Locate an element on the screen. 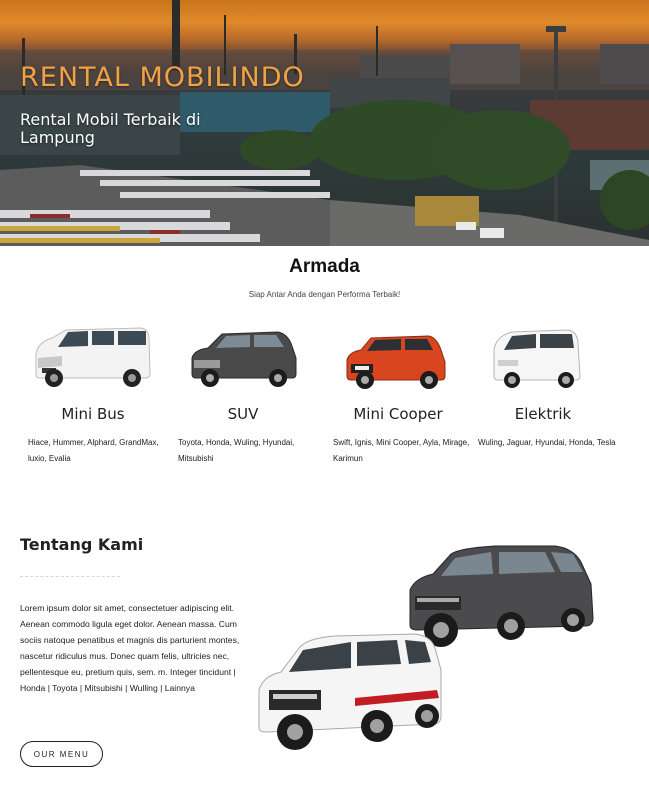 Image resolution: width=649 pixels, height=803 pixels. armada-title: Armada is located at coordinates (324, 266).